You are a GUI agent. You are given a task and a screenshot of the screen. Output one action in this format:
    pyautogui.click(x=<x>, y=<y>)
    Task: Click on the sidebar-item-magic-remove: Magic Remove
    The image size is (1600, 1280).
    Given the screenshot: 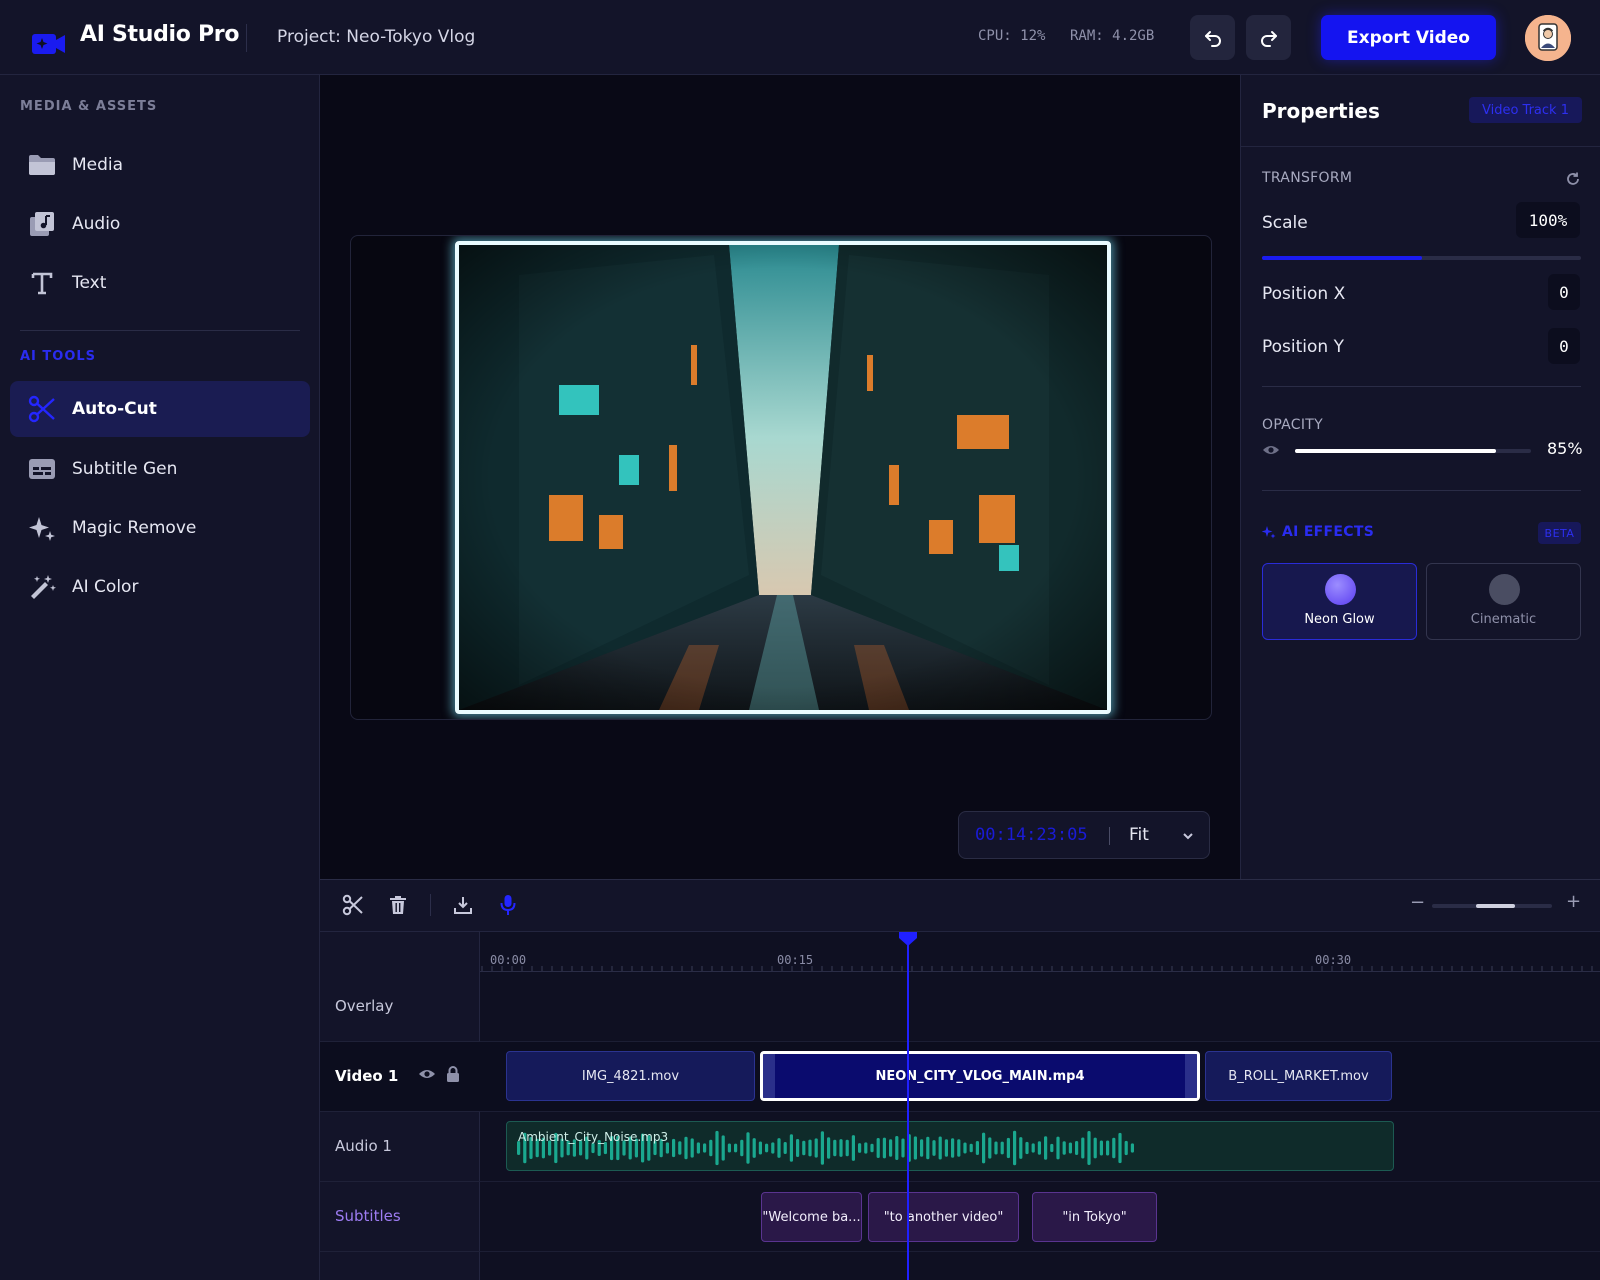 What is the action you would take?
    pyautogui.click(x=160, y=528)
    